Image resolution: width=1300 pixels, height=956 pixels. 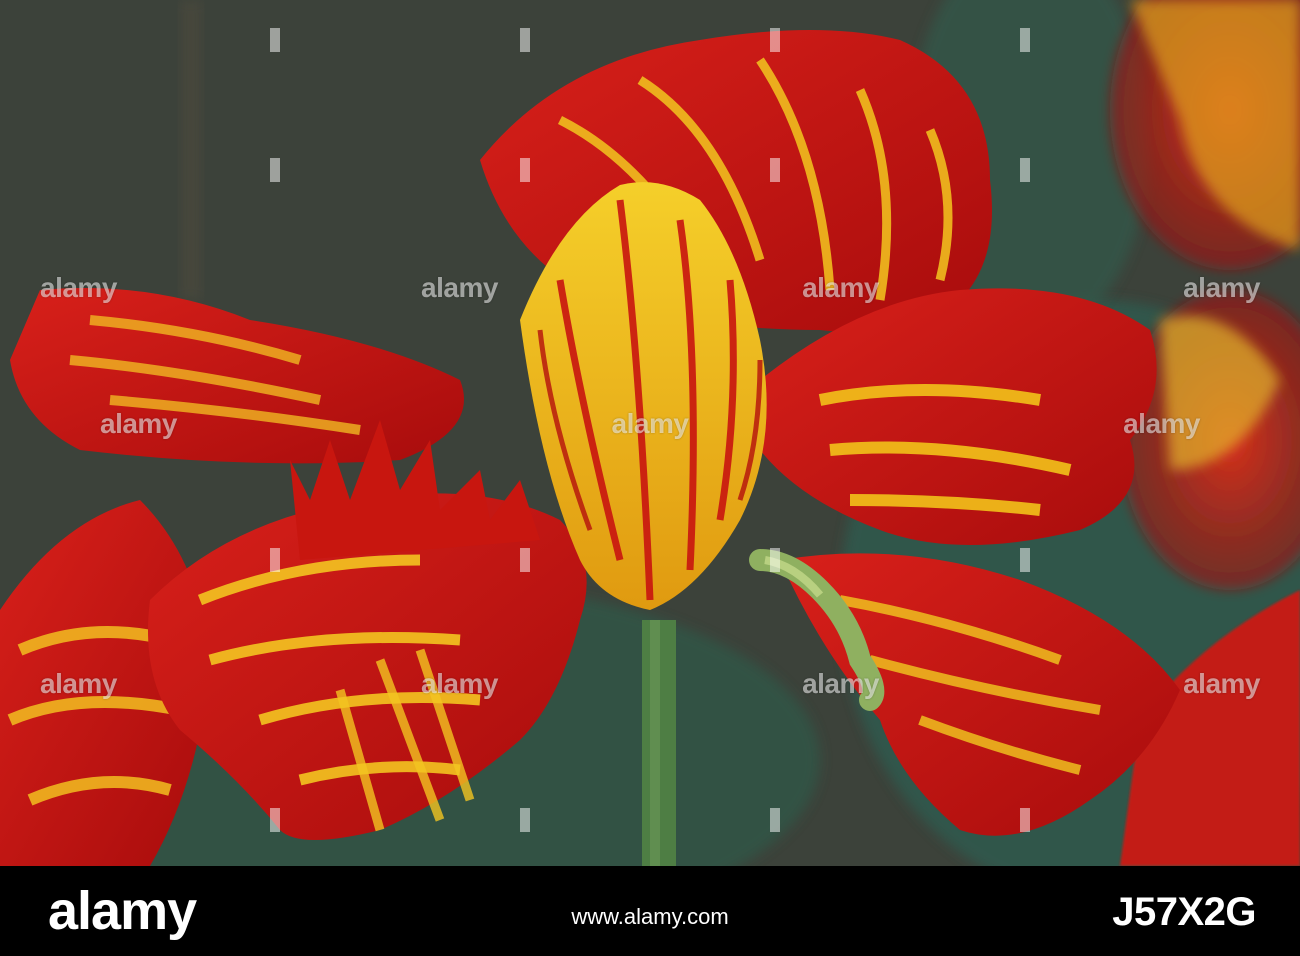 I want to click on image-id: J57X2G, so click(x=1184, y=912).